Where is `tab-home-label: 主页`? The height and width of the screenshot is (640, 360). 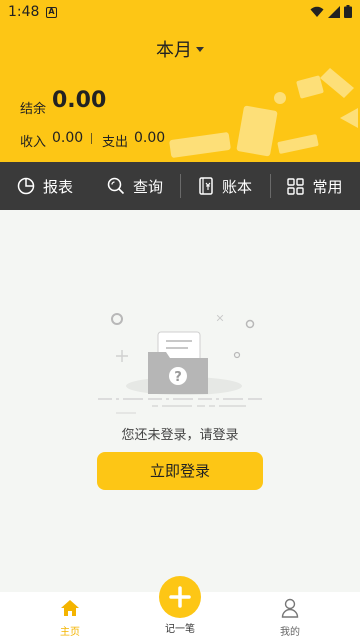 tab-home-label: 主页 is located at coordinates (70, 632).